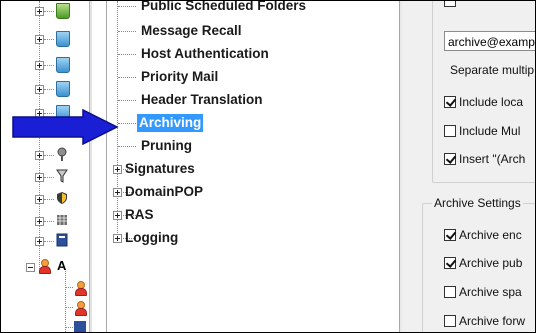 The width and height of the screenshot is (536, 333). What do you see at coordinates (492, 70) in the screenshot?
I see `separate-multiple-text: Separate multip` at bounding box center [492, 70].